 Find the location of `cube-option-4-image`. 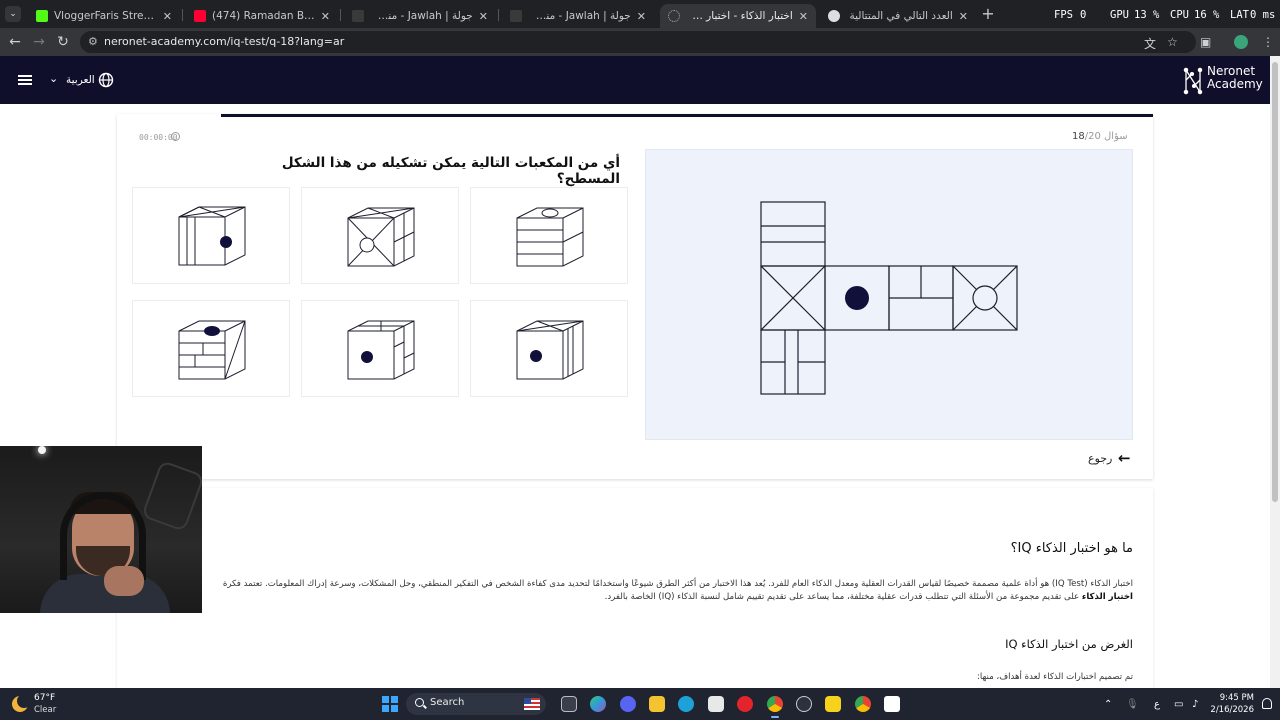

cube-option-4-image is located at coordinates (212, 350).